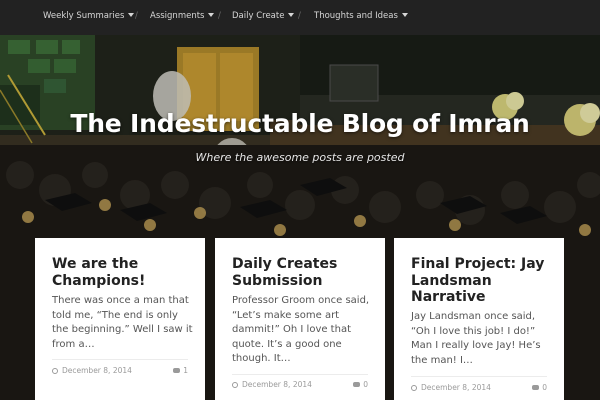 The width and height of the screenshot is (600, 400). I want to click on nav-item-daily-create: Daily Create, so click(263, 16).